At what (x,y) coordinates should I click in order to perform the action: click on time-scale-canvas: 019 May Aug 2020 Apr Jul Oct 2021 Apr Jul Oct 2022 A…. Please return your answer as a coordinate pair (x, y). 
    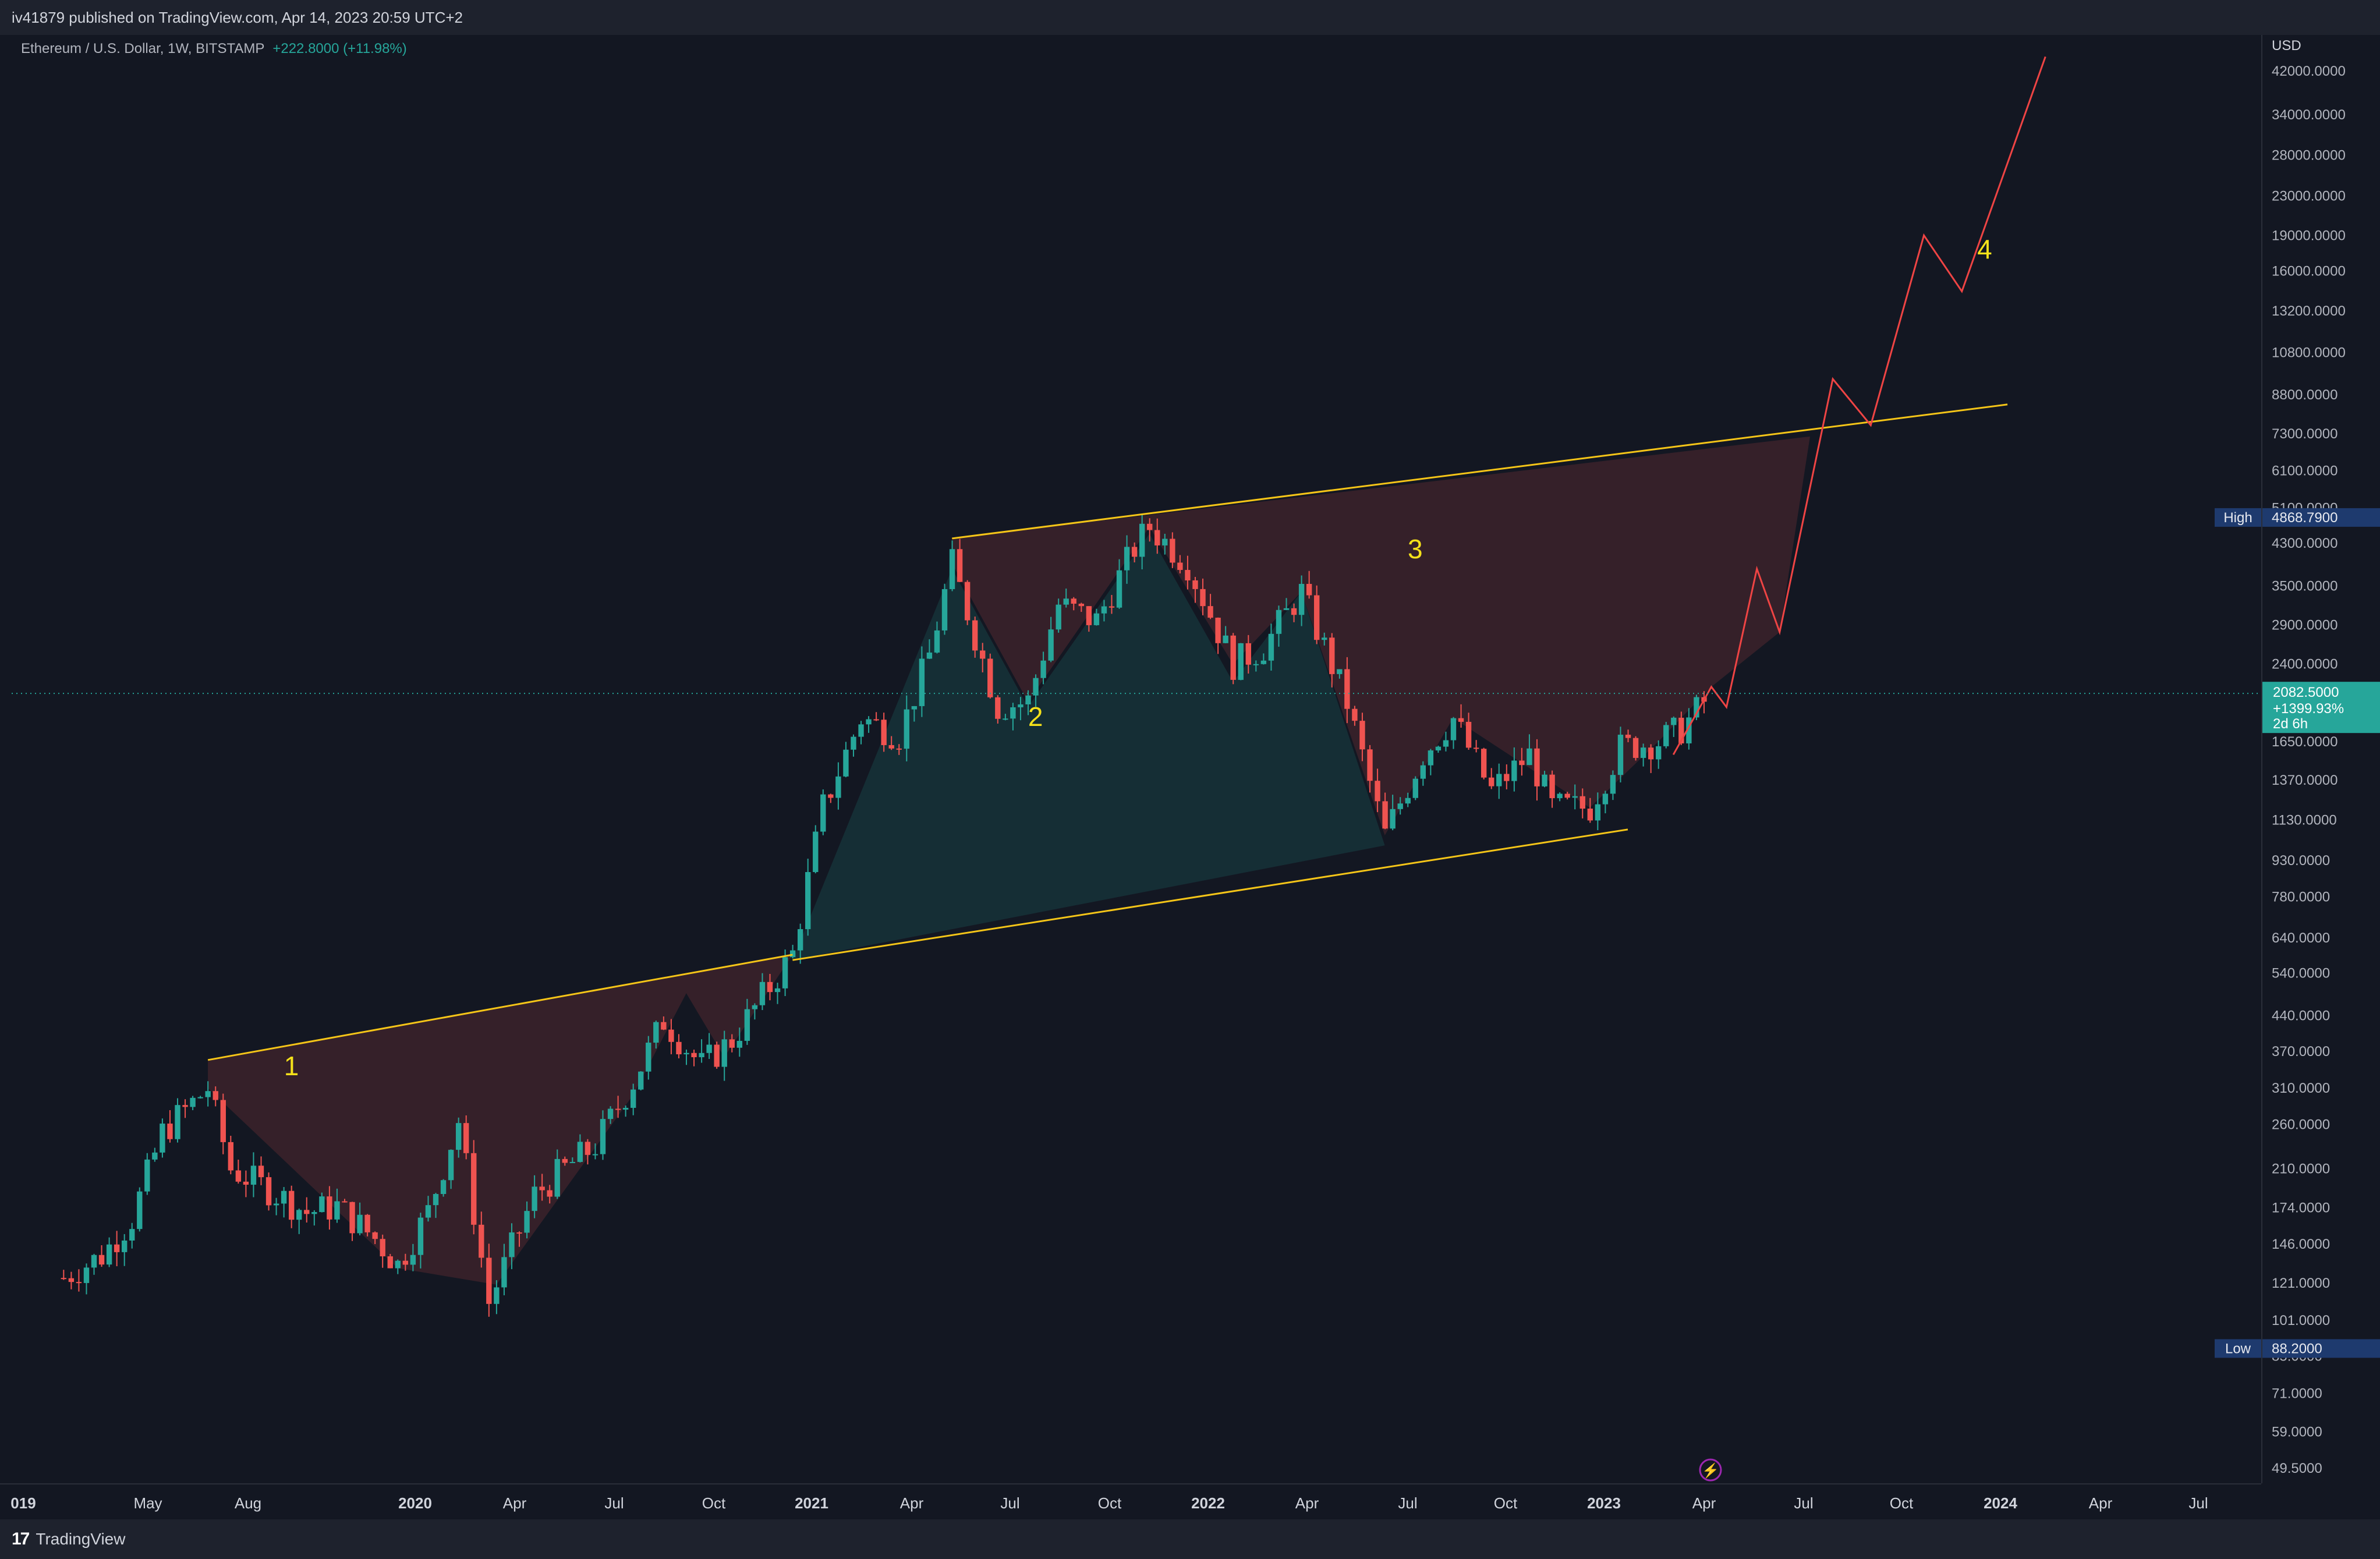
    Looking at the image, I should click on (1130, 1502).